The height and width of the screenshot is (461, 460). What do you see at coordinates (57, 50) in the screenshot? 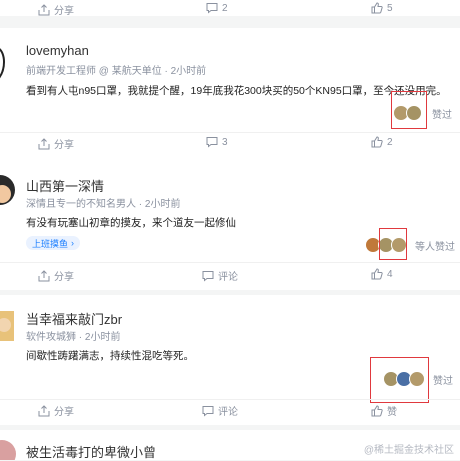
I see `username: lovemyhan` at bounding box center [57, 50].